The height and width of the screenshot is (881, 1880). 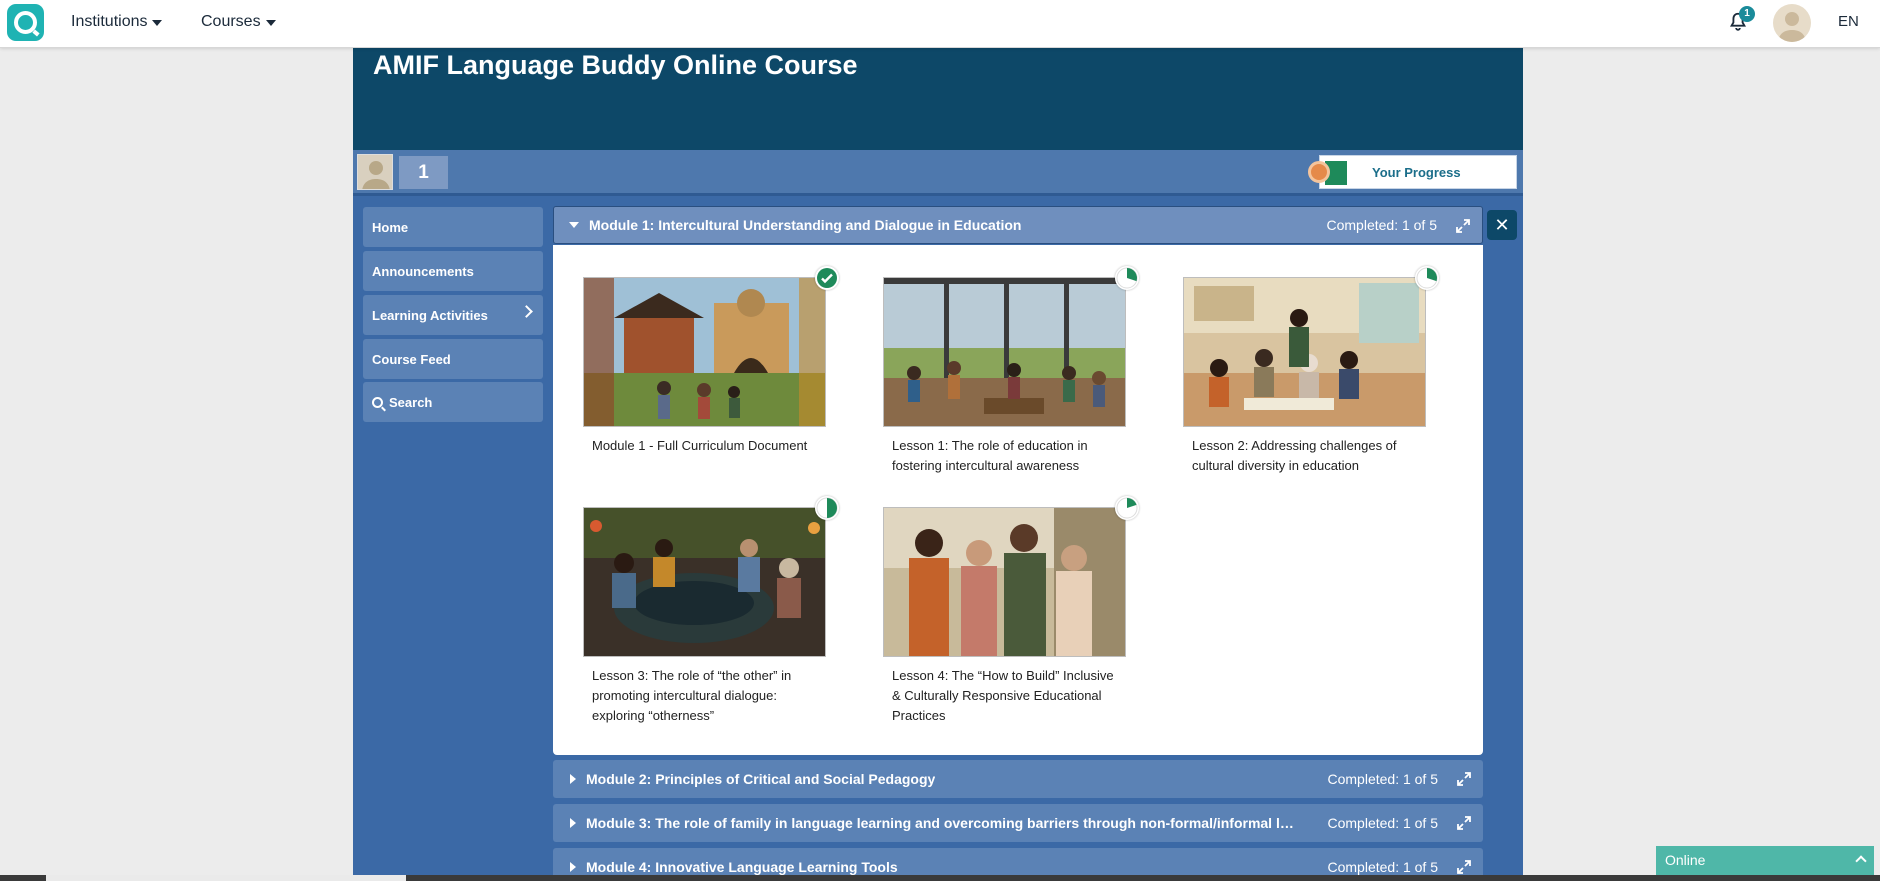 I want to click on institutions-menu: Institutions, so click(x=117, y=22).